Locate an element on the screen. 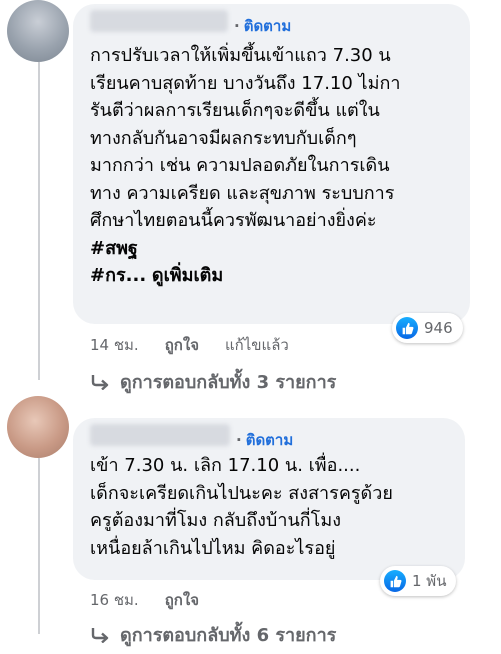  comment-line: เรียนคาบสุดท้าย บางวันถึง 17.10 ไม่กา is located at coordinates (245, 83).